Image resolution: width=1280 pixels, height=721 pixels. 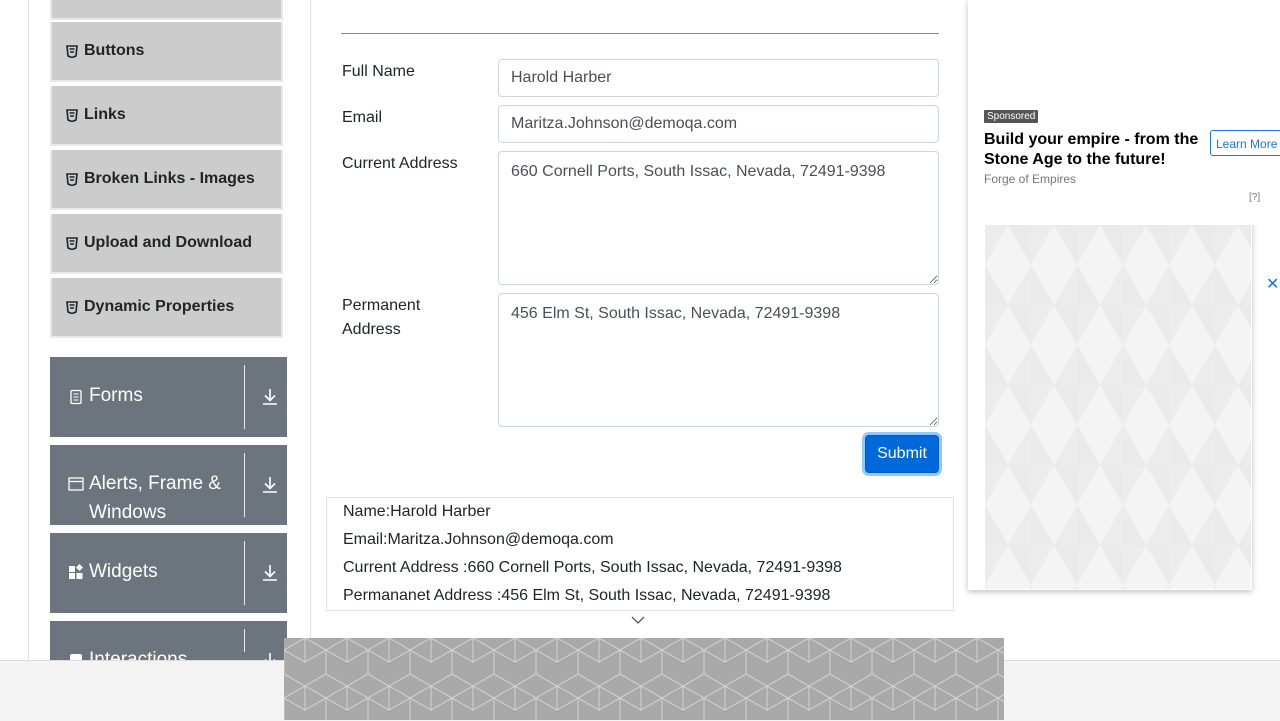 What do you see at coordinates (166, 10) in the screenshot?
I see `sidebar-item-previous` at bounding box center [166, 10].